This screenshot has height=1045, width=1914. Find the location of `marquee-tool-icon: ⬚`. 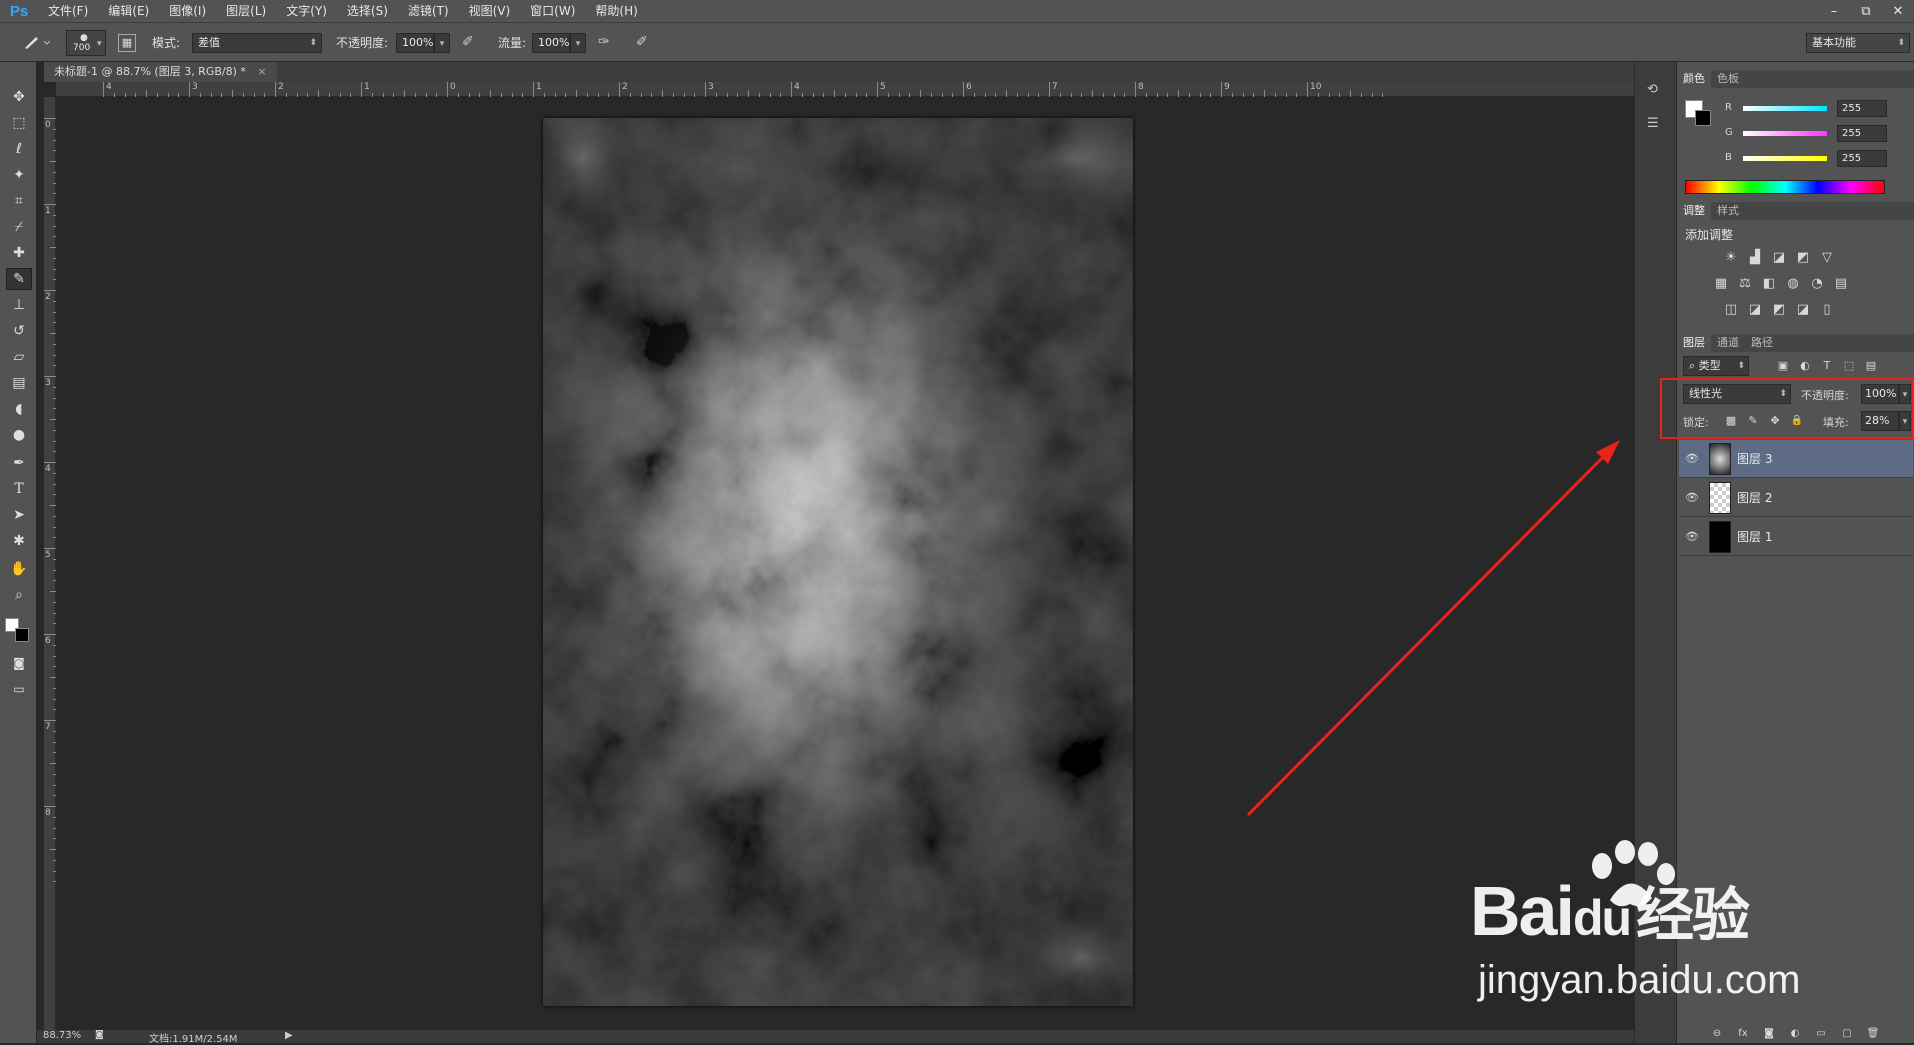

marquee-tool-icon: ⬚ is located at coordinates (19, 123).